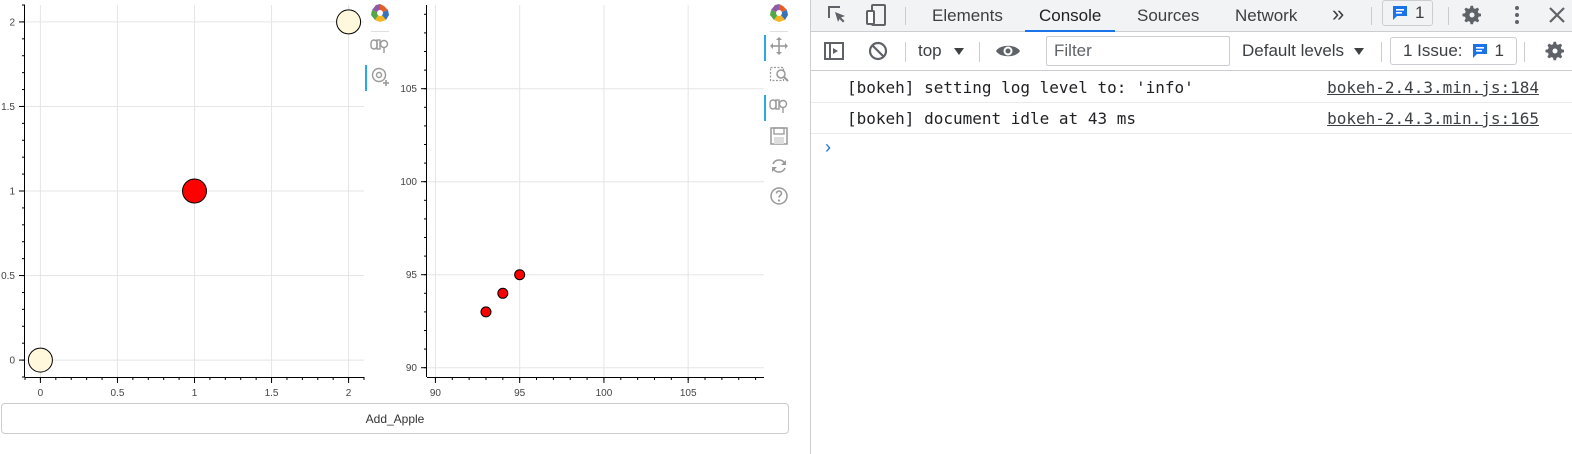 The width and height of the screenshot is (1572, 454). Describe the element at coordinates (1408, 13) in the screenshot. I see `messages-badge: 1` at that location.